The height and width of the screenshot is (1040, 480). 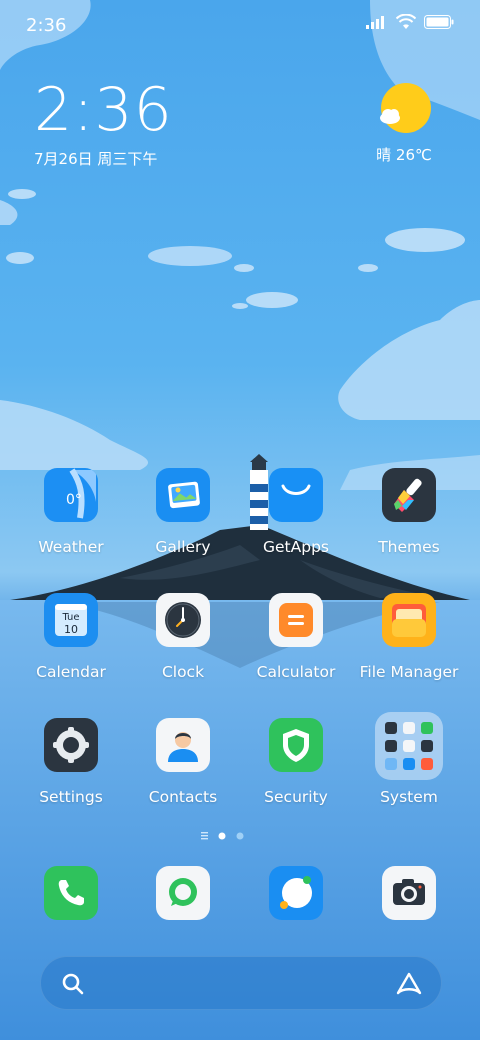 I want to click on app-label: GetApps, so click(x=296, y=547).